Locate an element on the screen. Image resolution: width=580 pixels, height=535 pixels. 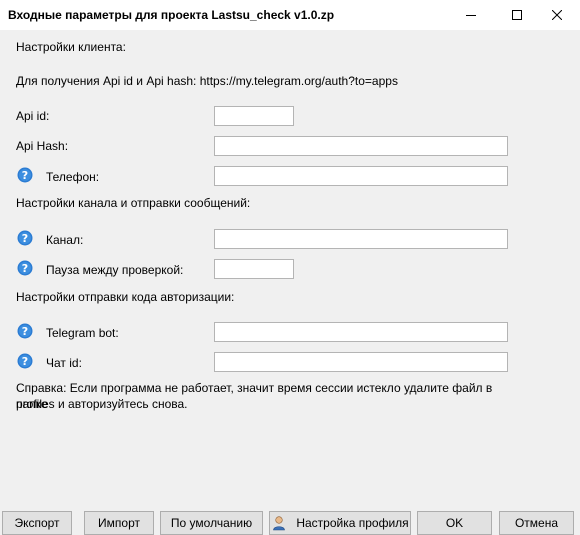
default-button: По умолчанию is located at coordinates (211, 523).